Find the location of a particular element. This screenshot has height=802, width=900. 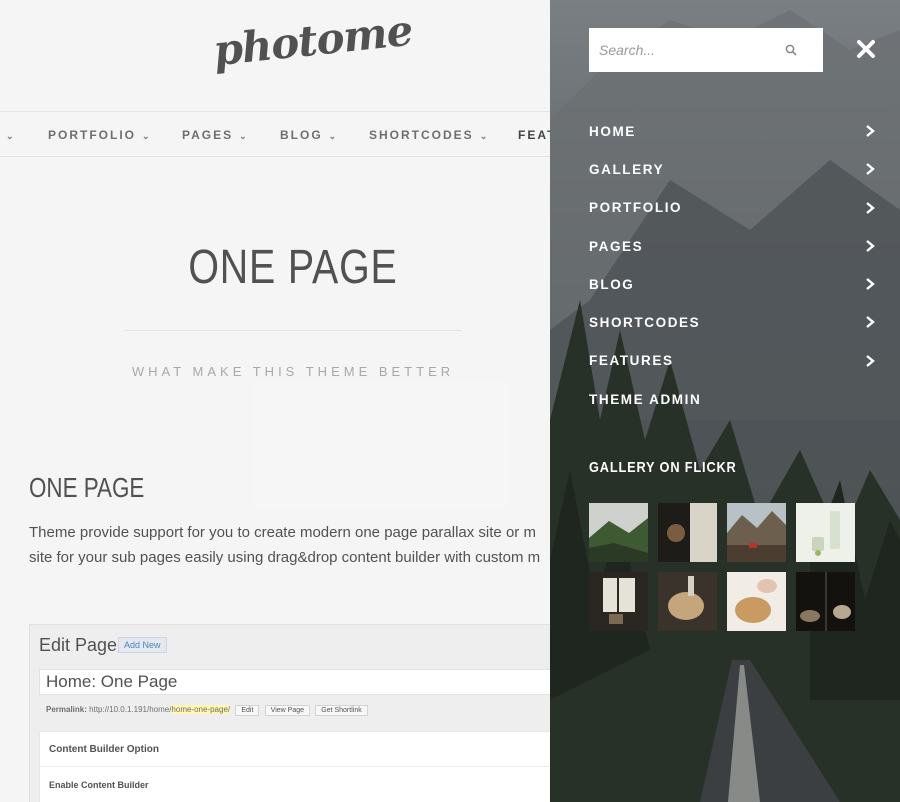

menu-item-label: GALLERY is located at coordinates (627, 169).